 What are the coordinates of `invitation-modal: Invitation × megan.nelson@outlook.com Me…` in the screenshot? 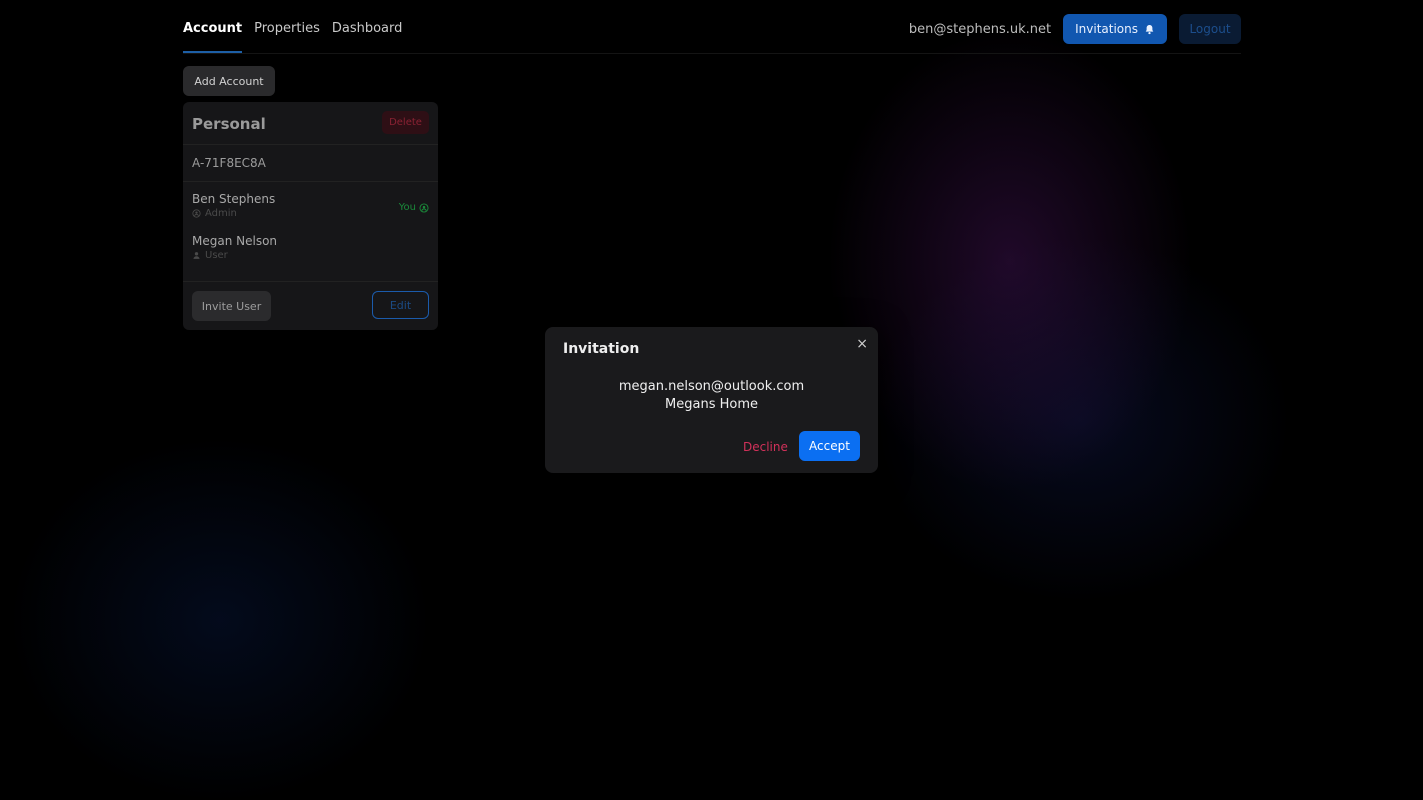 It's located at (711, 400).